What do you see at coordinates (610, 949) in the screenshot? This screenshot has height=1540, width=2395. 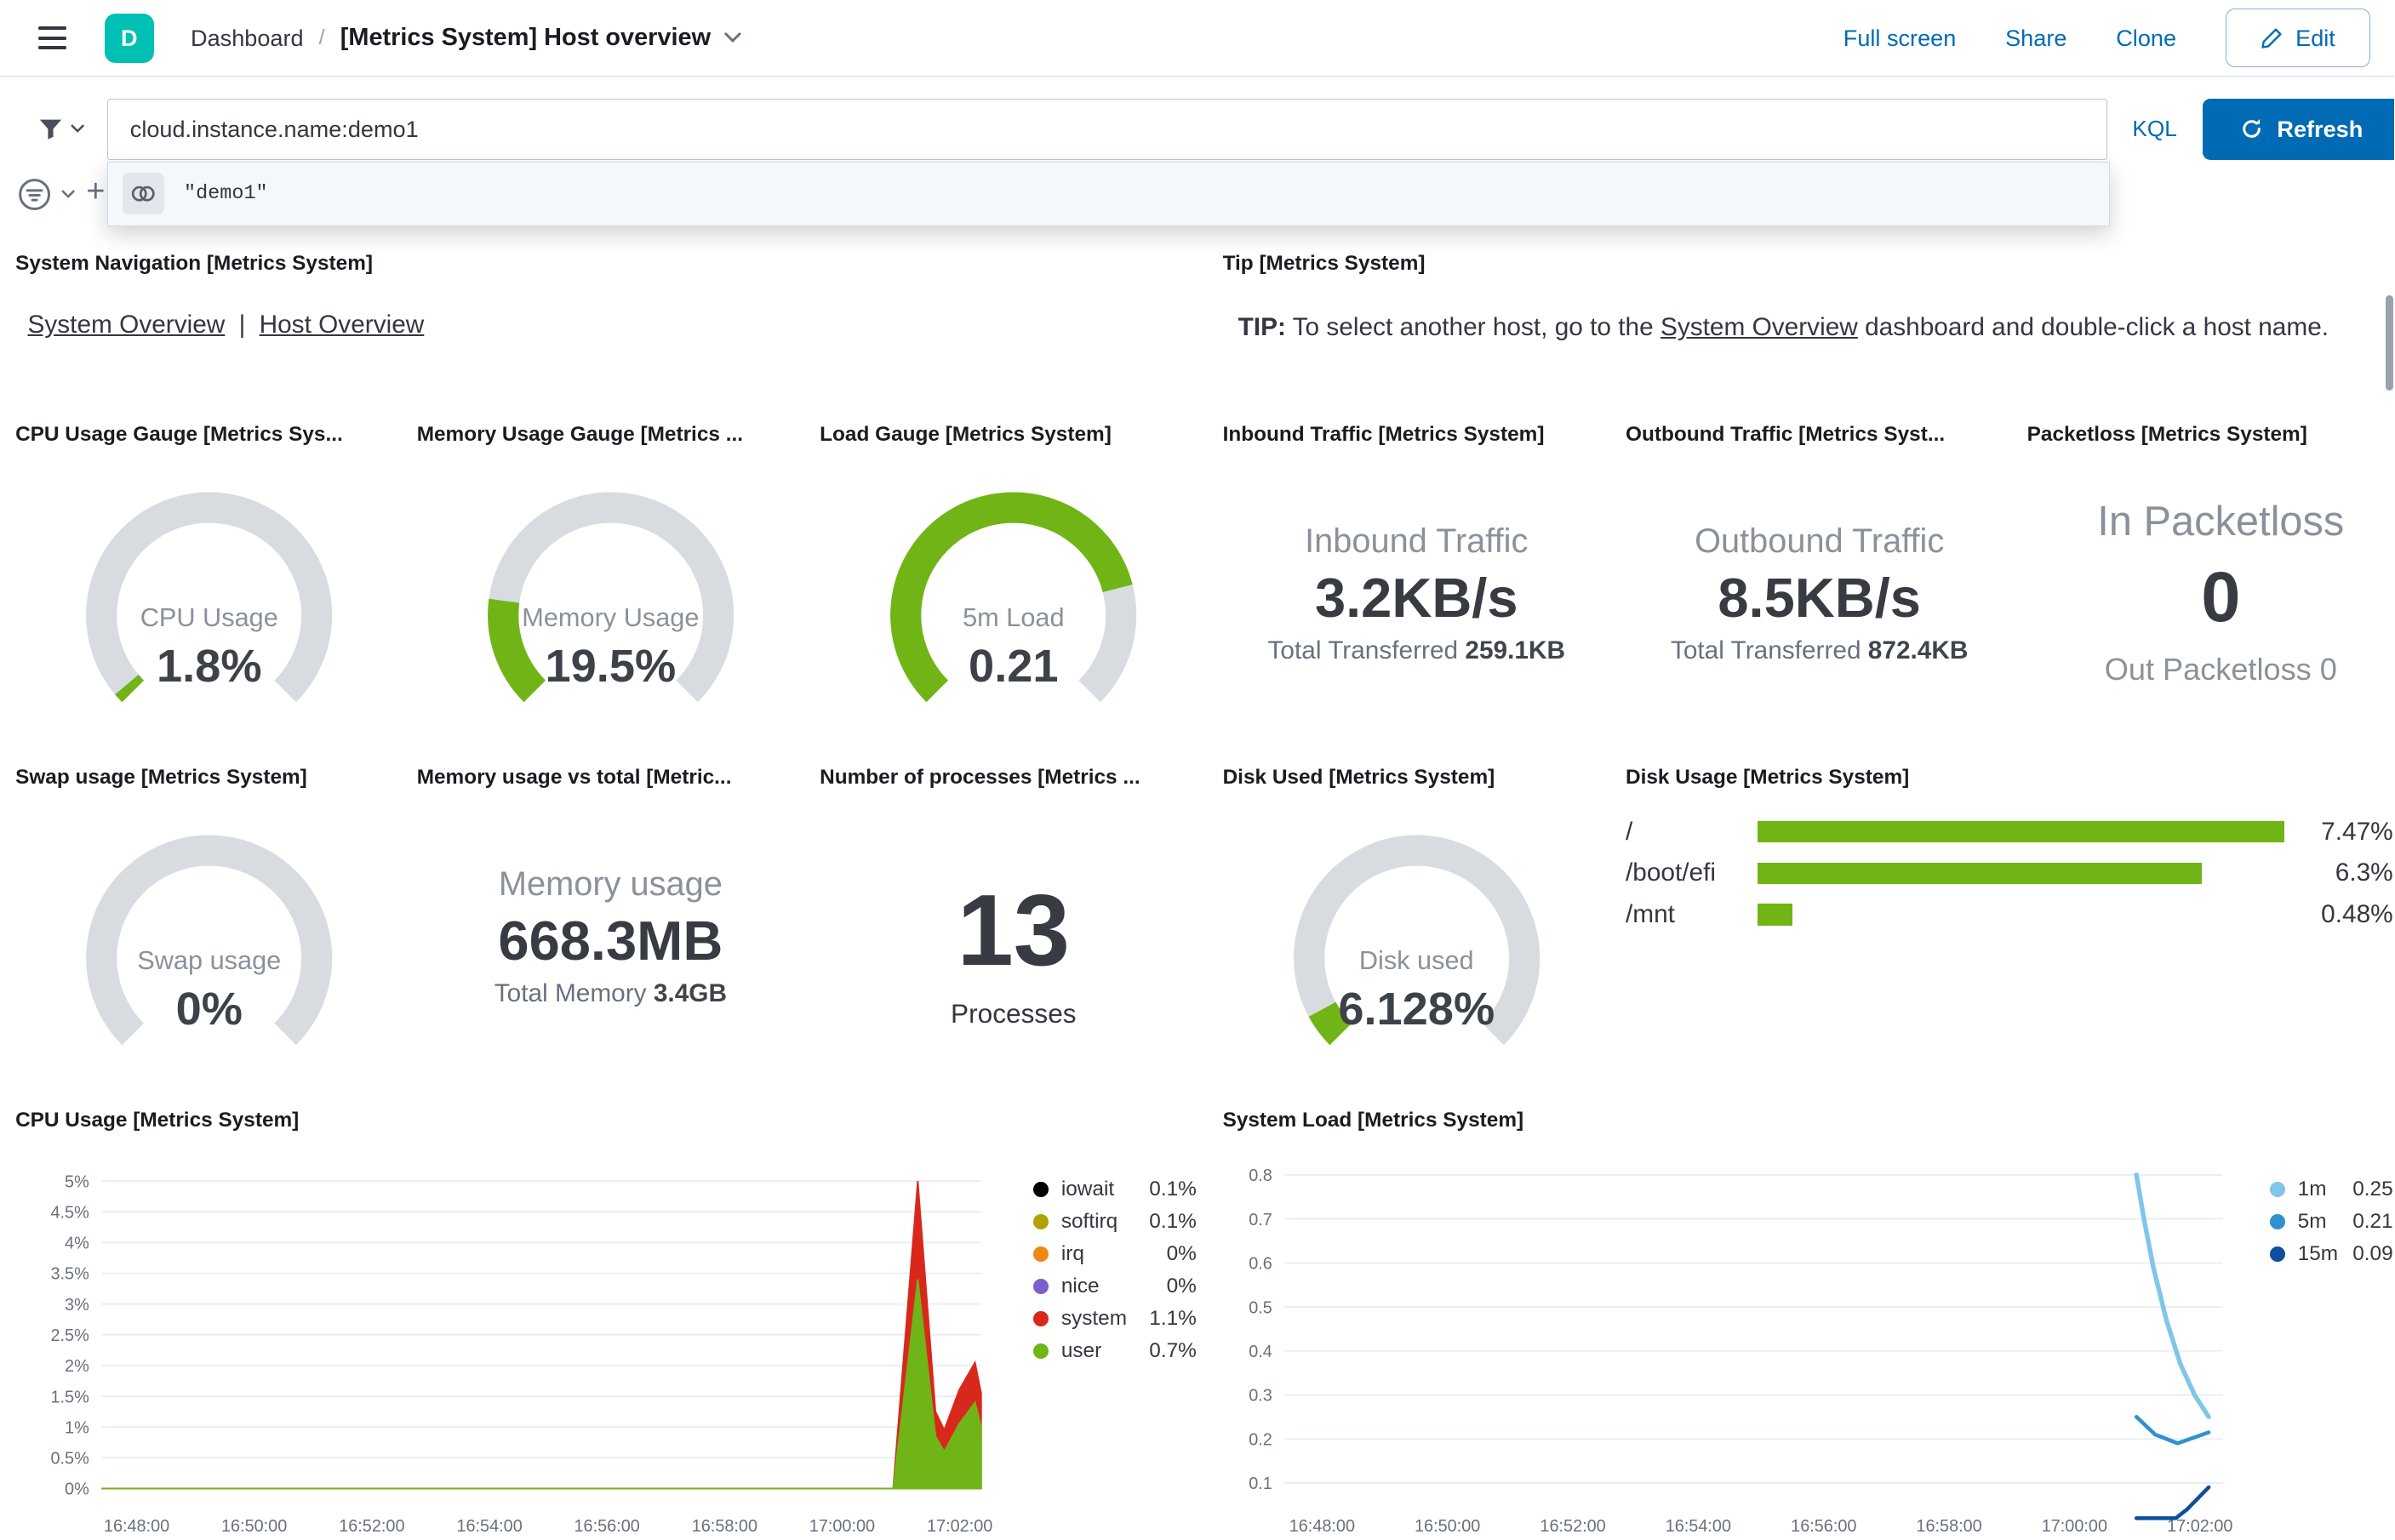 I see `memory-usage-vs-total-panel: Memory usage 668.3MB Total Memory 3.4GB` at bounding box center [610, 949].